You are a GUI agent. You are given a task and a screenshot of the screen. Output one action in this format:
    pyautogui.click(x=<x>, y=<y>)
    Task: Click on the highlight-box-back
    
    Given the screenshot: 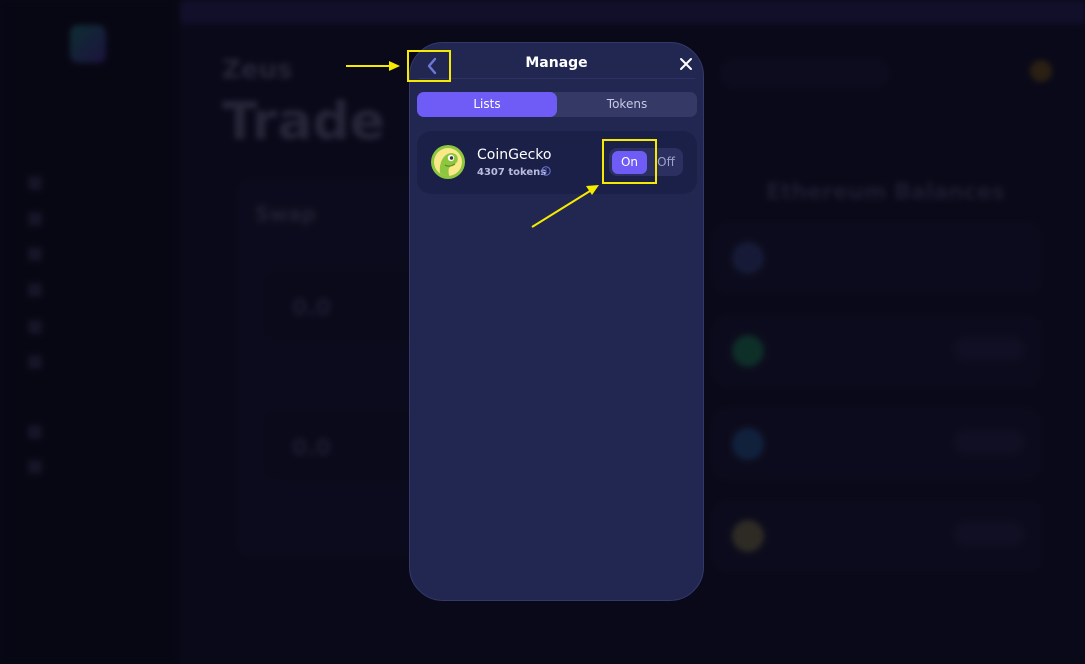 What is the action you would take?
    pyautogui.click(x=429, y=66)
    